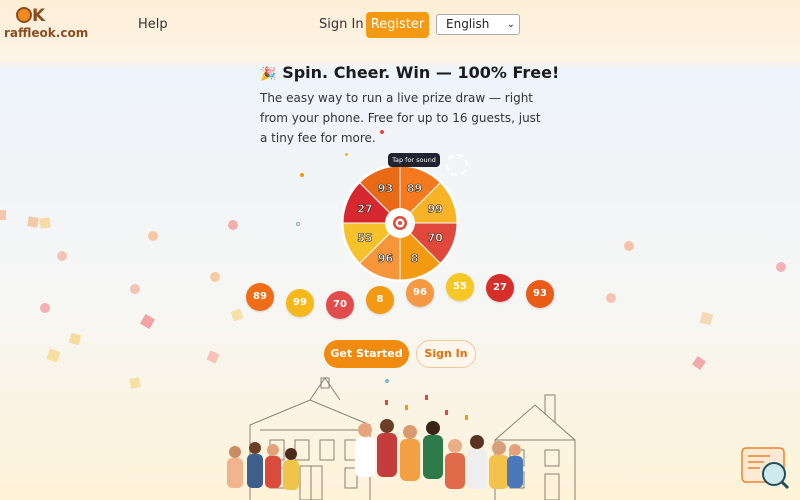  What do you see at coordinates (401, 438) in the screenshot?
I see `crowd-illustration` at bounding box center [401, 438].